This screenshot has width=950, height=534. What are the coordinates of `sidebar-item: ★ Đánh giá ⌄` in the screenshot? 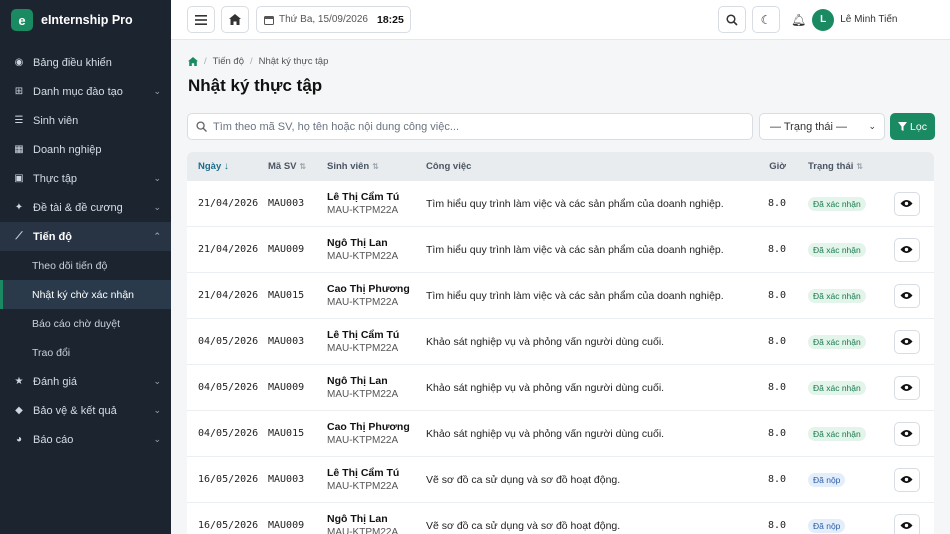 It's located at (85, 381).